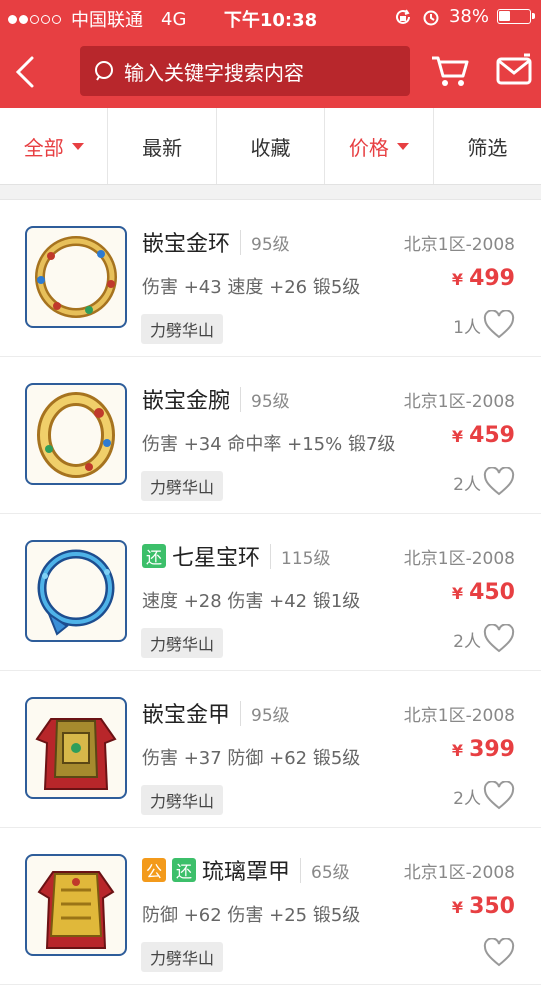 The height and width of the screenshot is (985, 541). I want to click on message-icon, so click(514, 70).